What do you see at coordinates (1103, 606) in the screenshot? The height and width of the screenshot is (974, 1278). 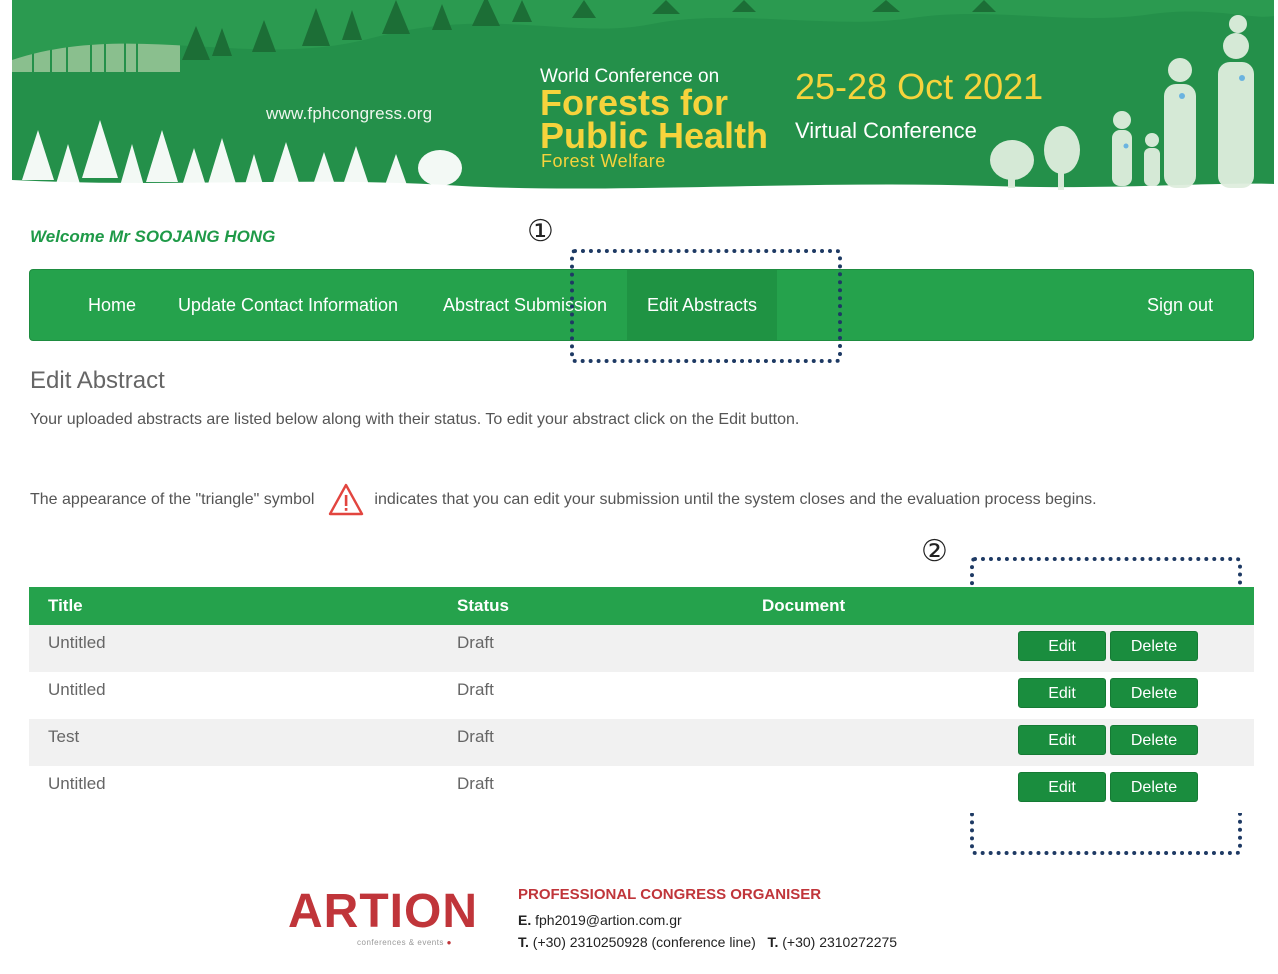 I see `column-header-actions` at bounding box center [1103, 606].